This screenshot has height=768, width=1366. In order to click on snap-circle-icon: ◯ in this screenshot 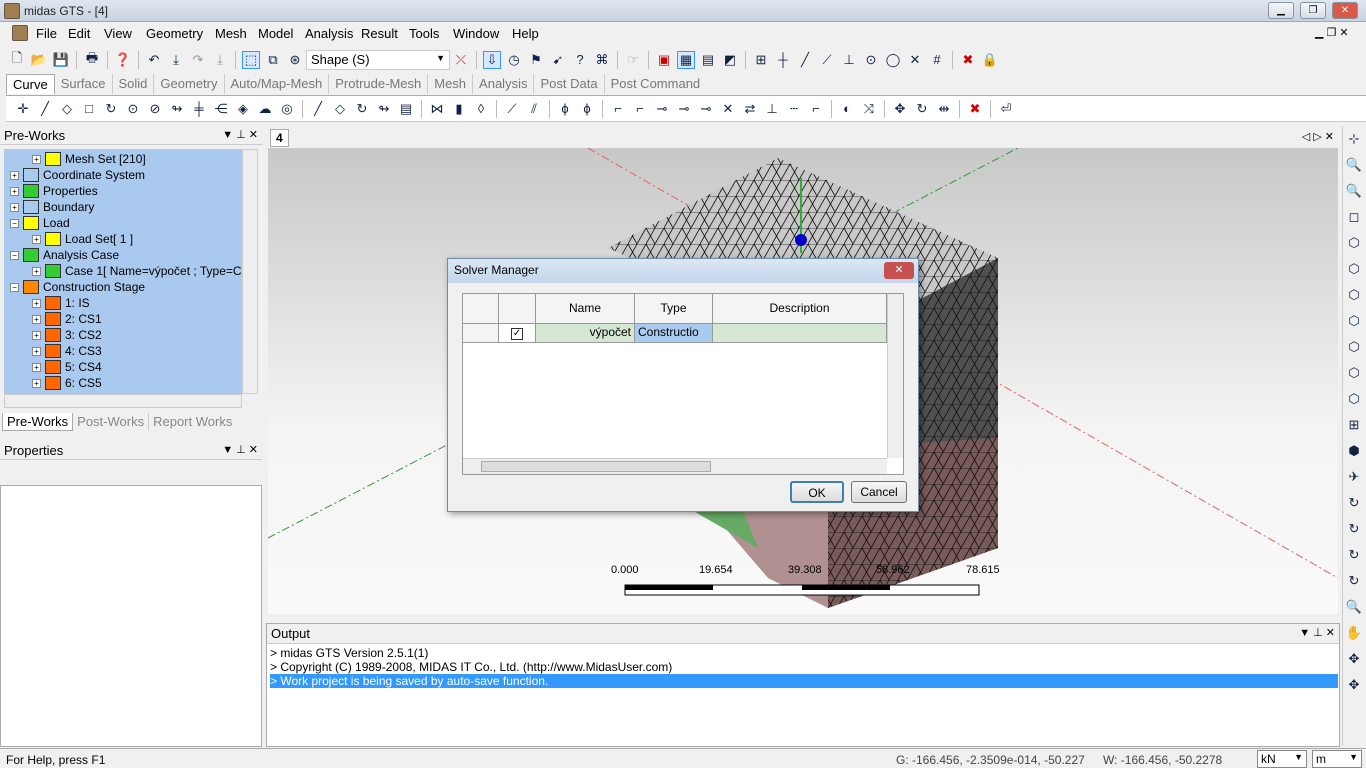, I will do `click(893, 60)`.